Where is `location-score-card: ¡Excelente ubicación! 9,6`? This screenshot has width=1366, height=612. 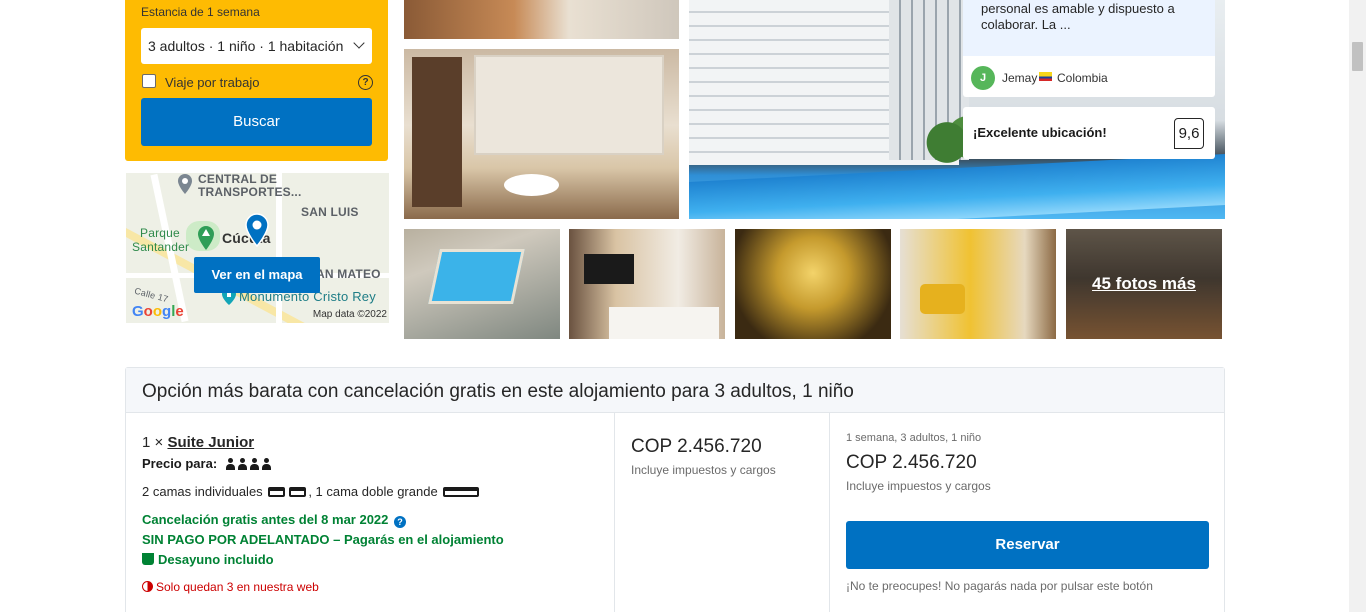 location-score-card: ¡Excelente ubicación! 9,6 is located at coordinates (1089, 133).